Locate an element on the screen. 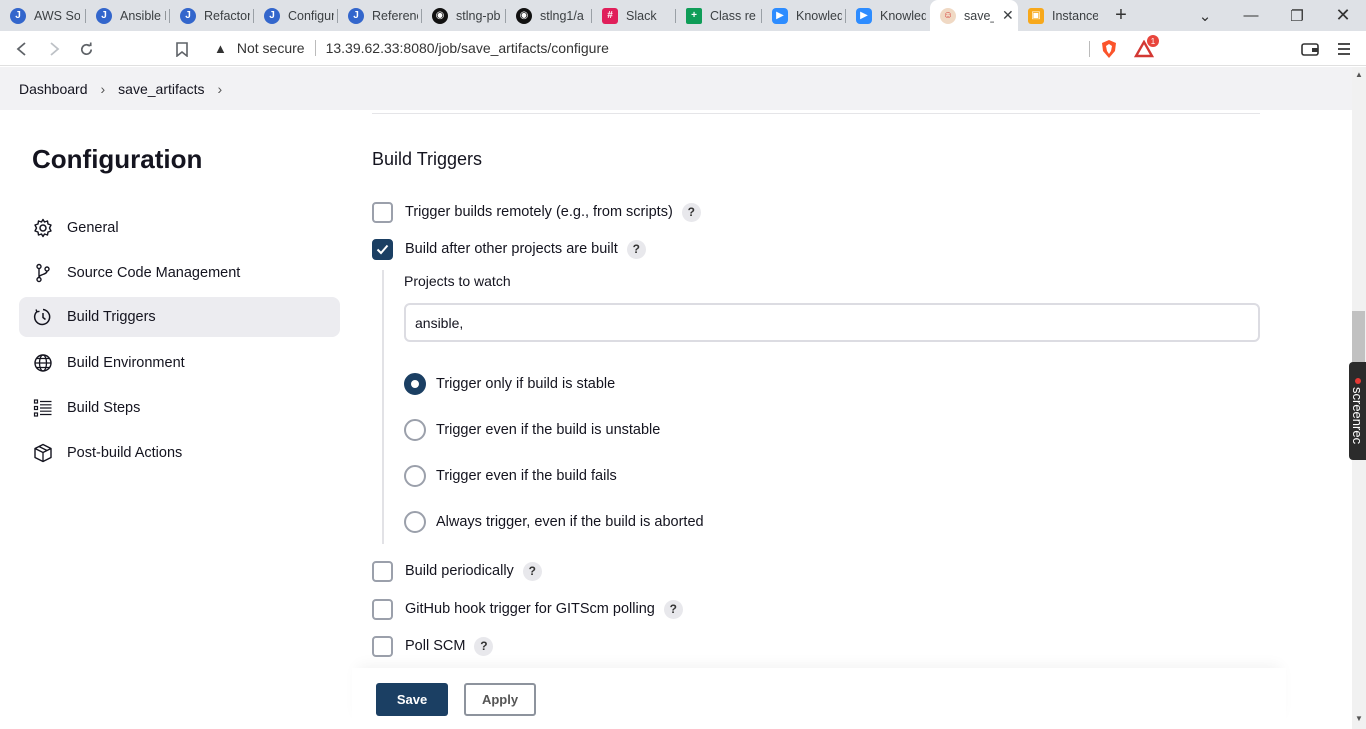 This screenshot has width=1366, height=729. browser-tab: J Referenc is located at coordinates (380, 15).